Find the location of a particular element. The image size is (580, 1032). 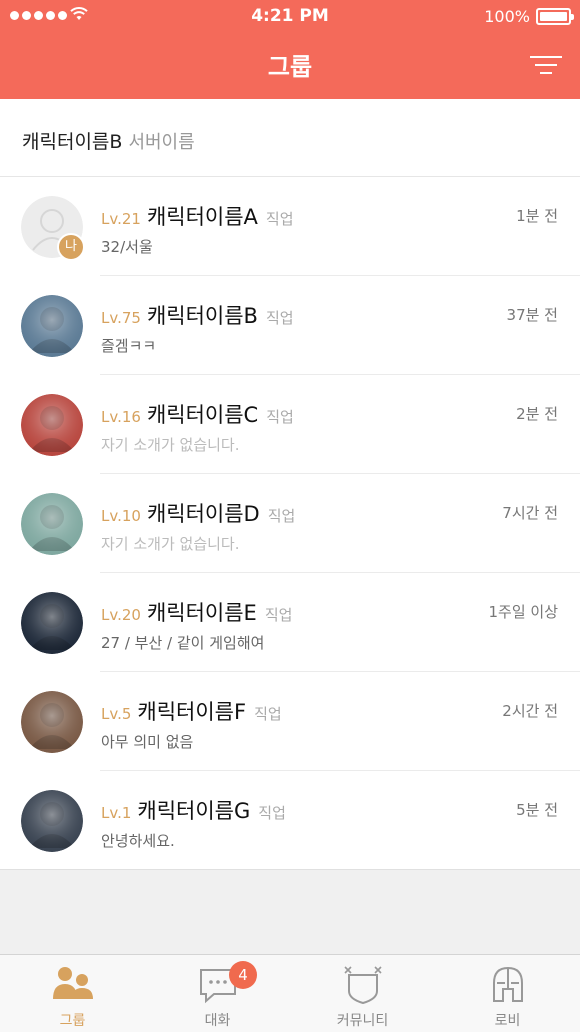

member-name: 캐릭터이름D is located at coordinates (203, 514).